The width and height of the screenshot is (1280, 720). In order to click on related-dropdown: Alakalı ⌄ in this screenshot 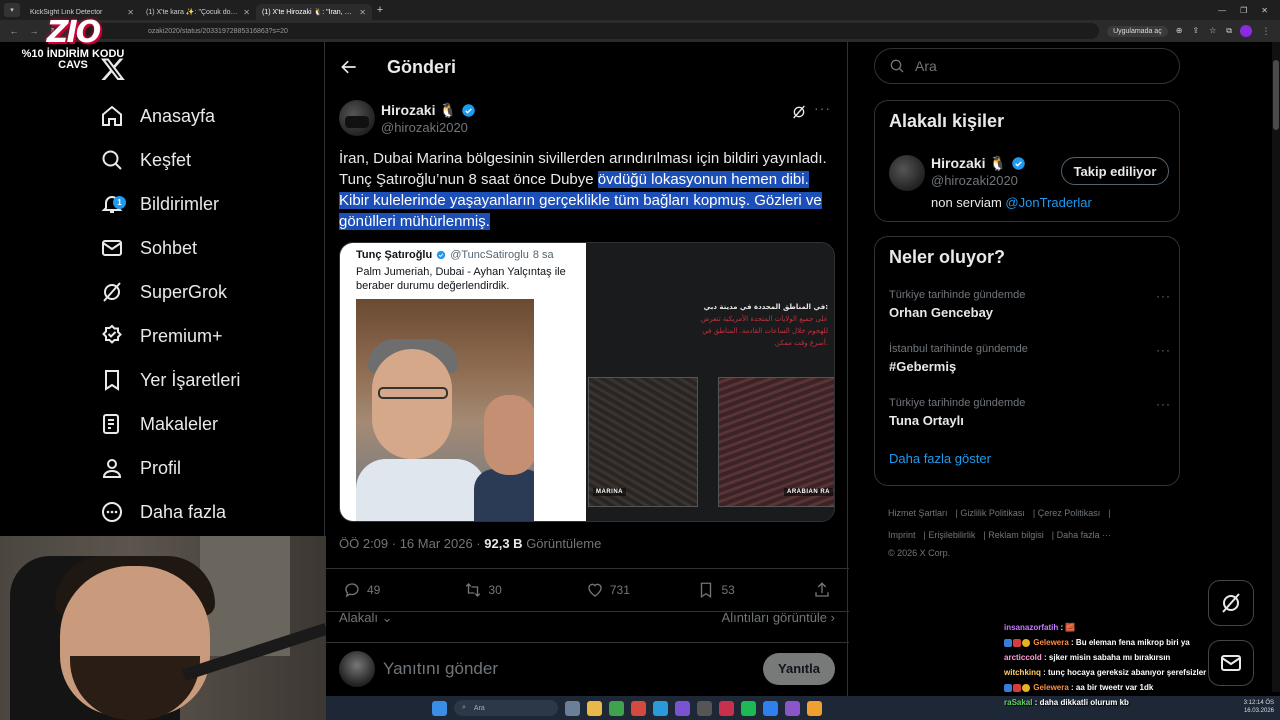, I will do `click(366, 618)`.